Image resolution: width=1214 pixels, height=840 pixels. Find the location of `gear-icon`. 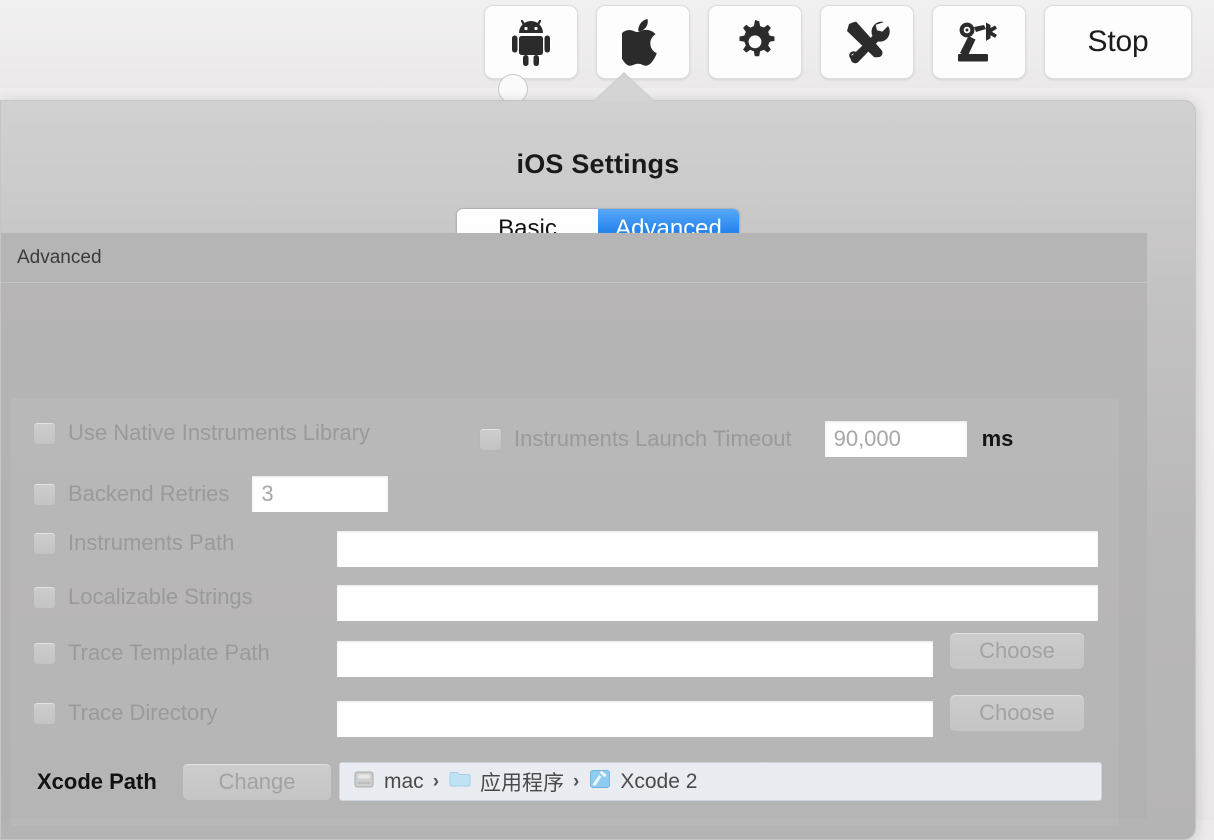

gear-icon is located at coordinates (755, 42).